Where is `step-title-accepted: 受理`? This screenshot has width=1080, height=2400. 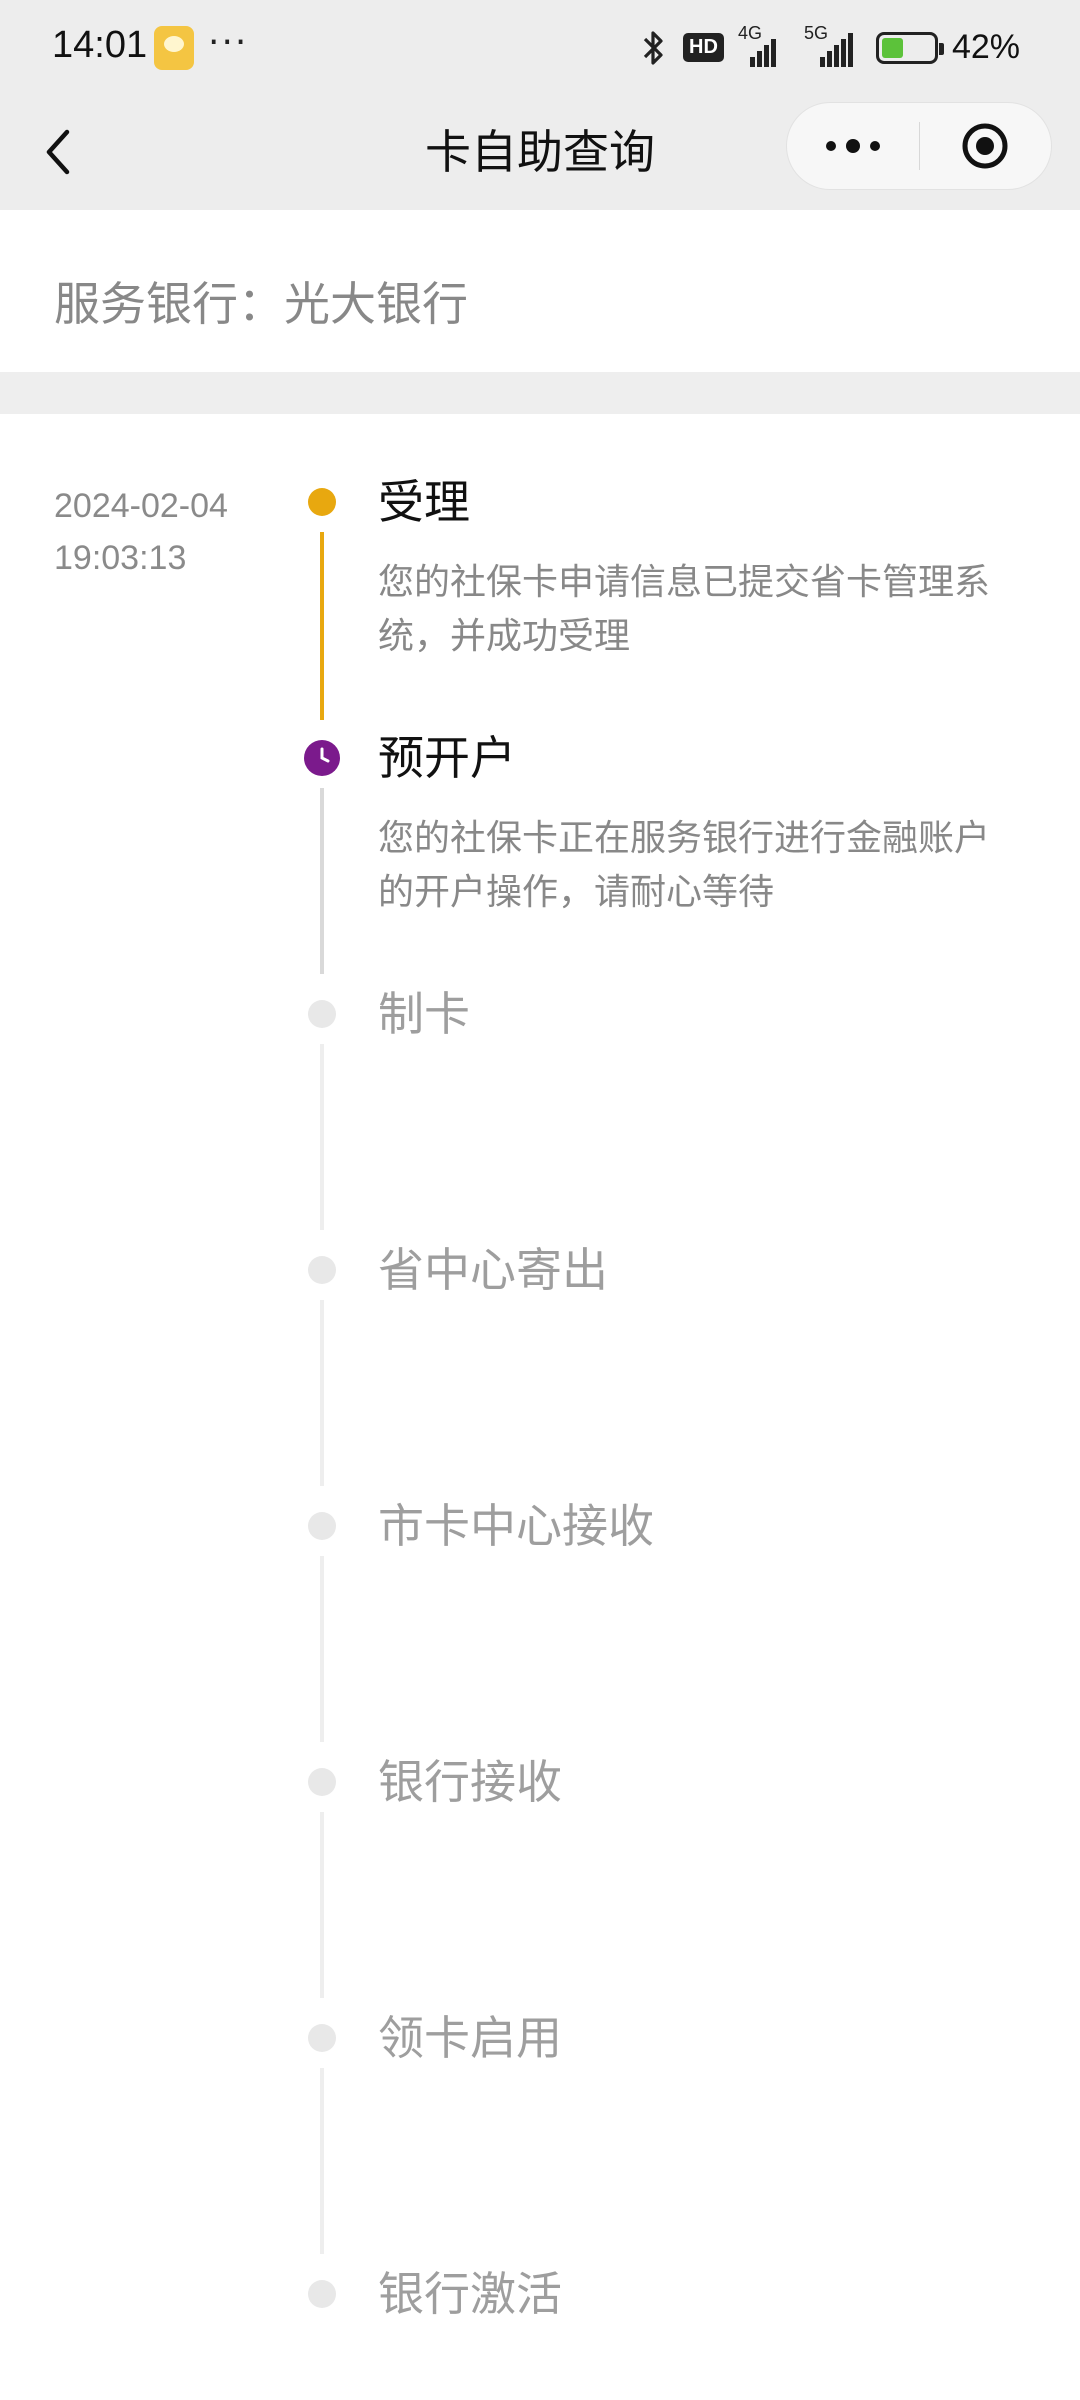
step-title-accepted: 受理 is located at coordinates (424, 502).